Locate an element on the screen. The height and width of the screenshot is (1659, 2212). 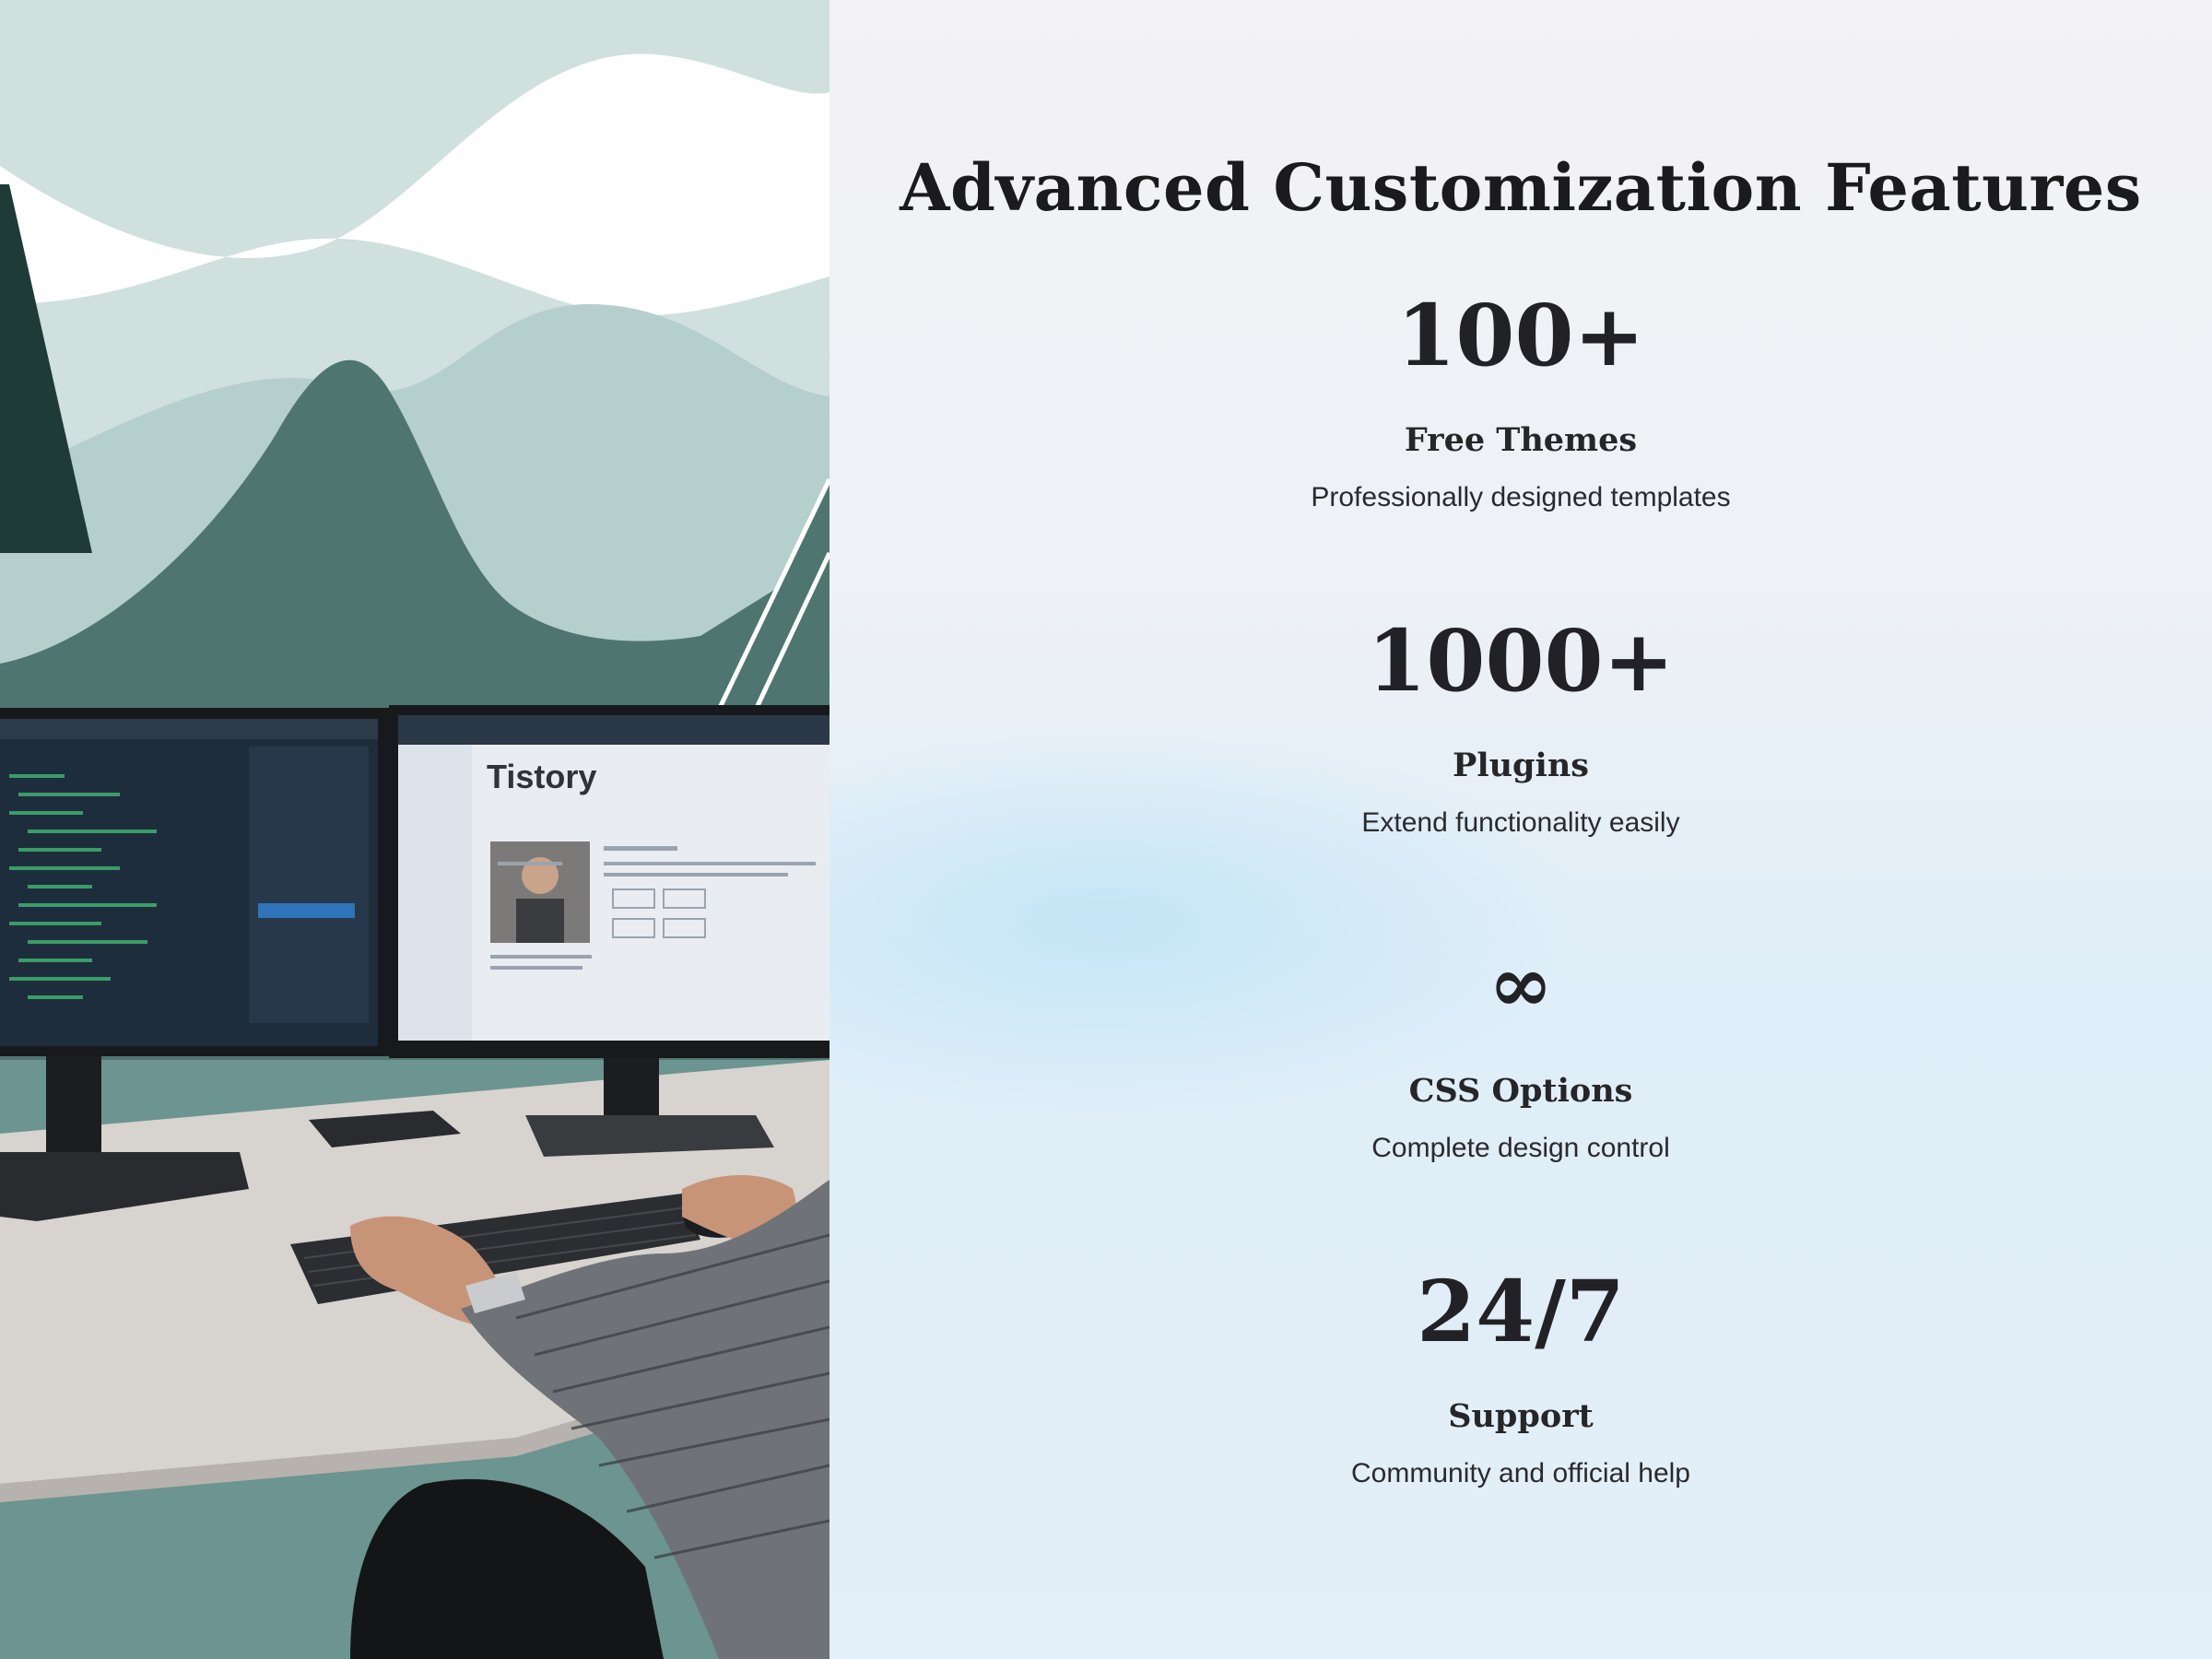
monitor-screen-title: Tistory is located at coordinates (541, 776).